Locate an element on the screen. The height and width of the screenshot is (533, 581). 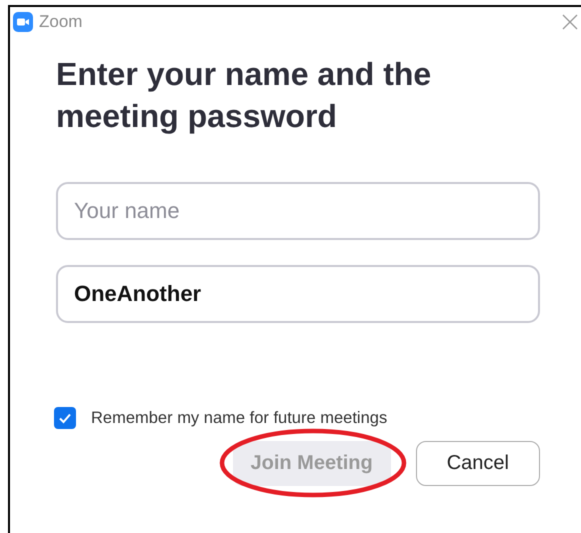
close-icon is located at coordinates (570, 22).